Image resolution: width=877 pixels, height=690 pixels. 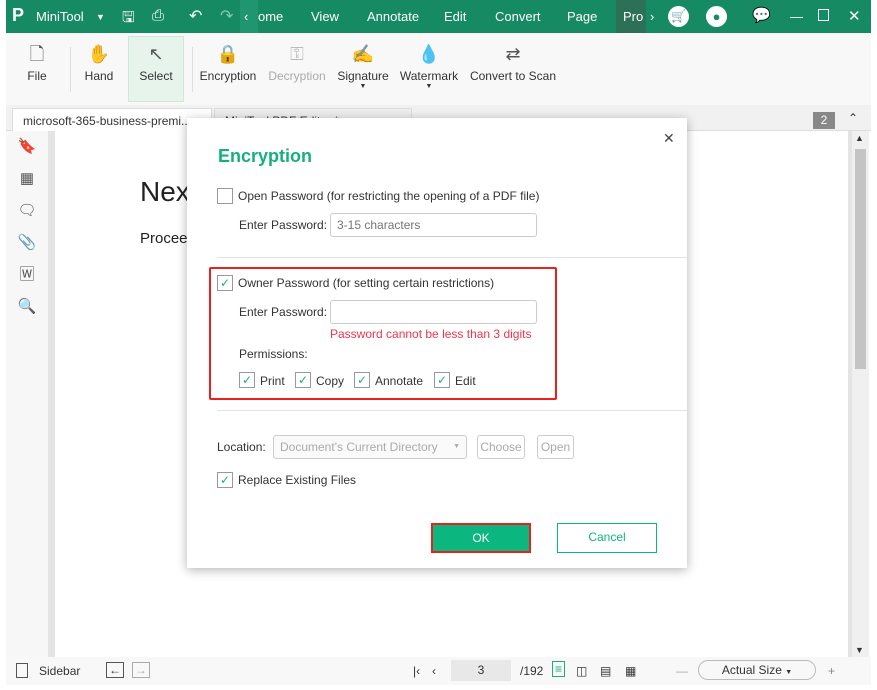 What do you see at coordinates (481, 670) in the screenshot?
I see `page-number-input: 3` at bounding box center [481, 670].